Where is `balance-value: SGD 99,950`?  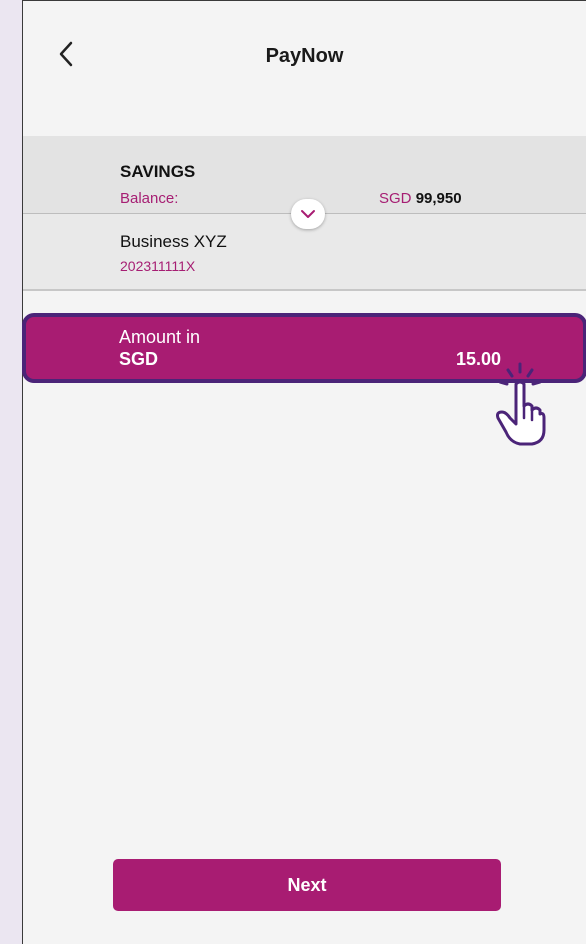 balance-value: SGD 99,950 is located at coordinates (420, 198).